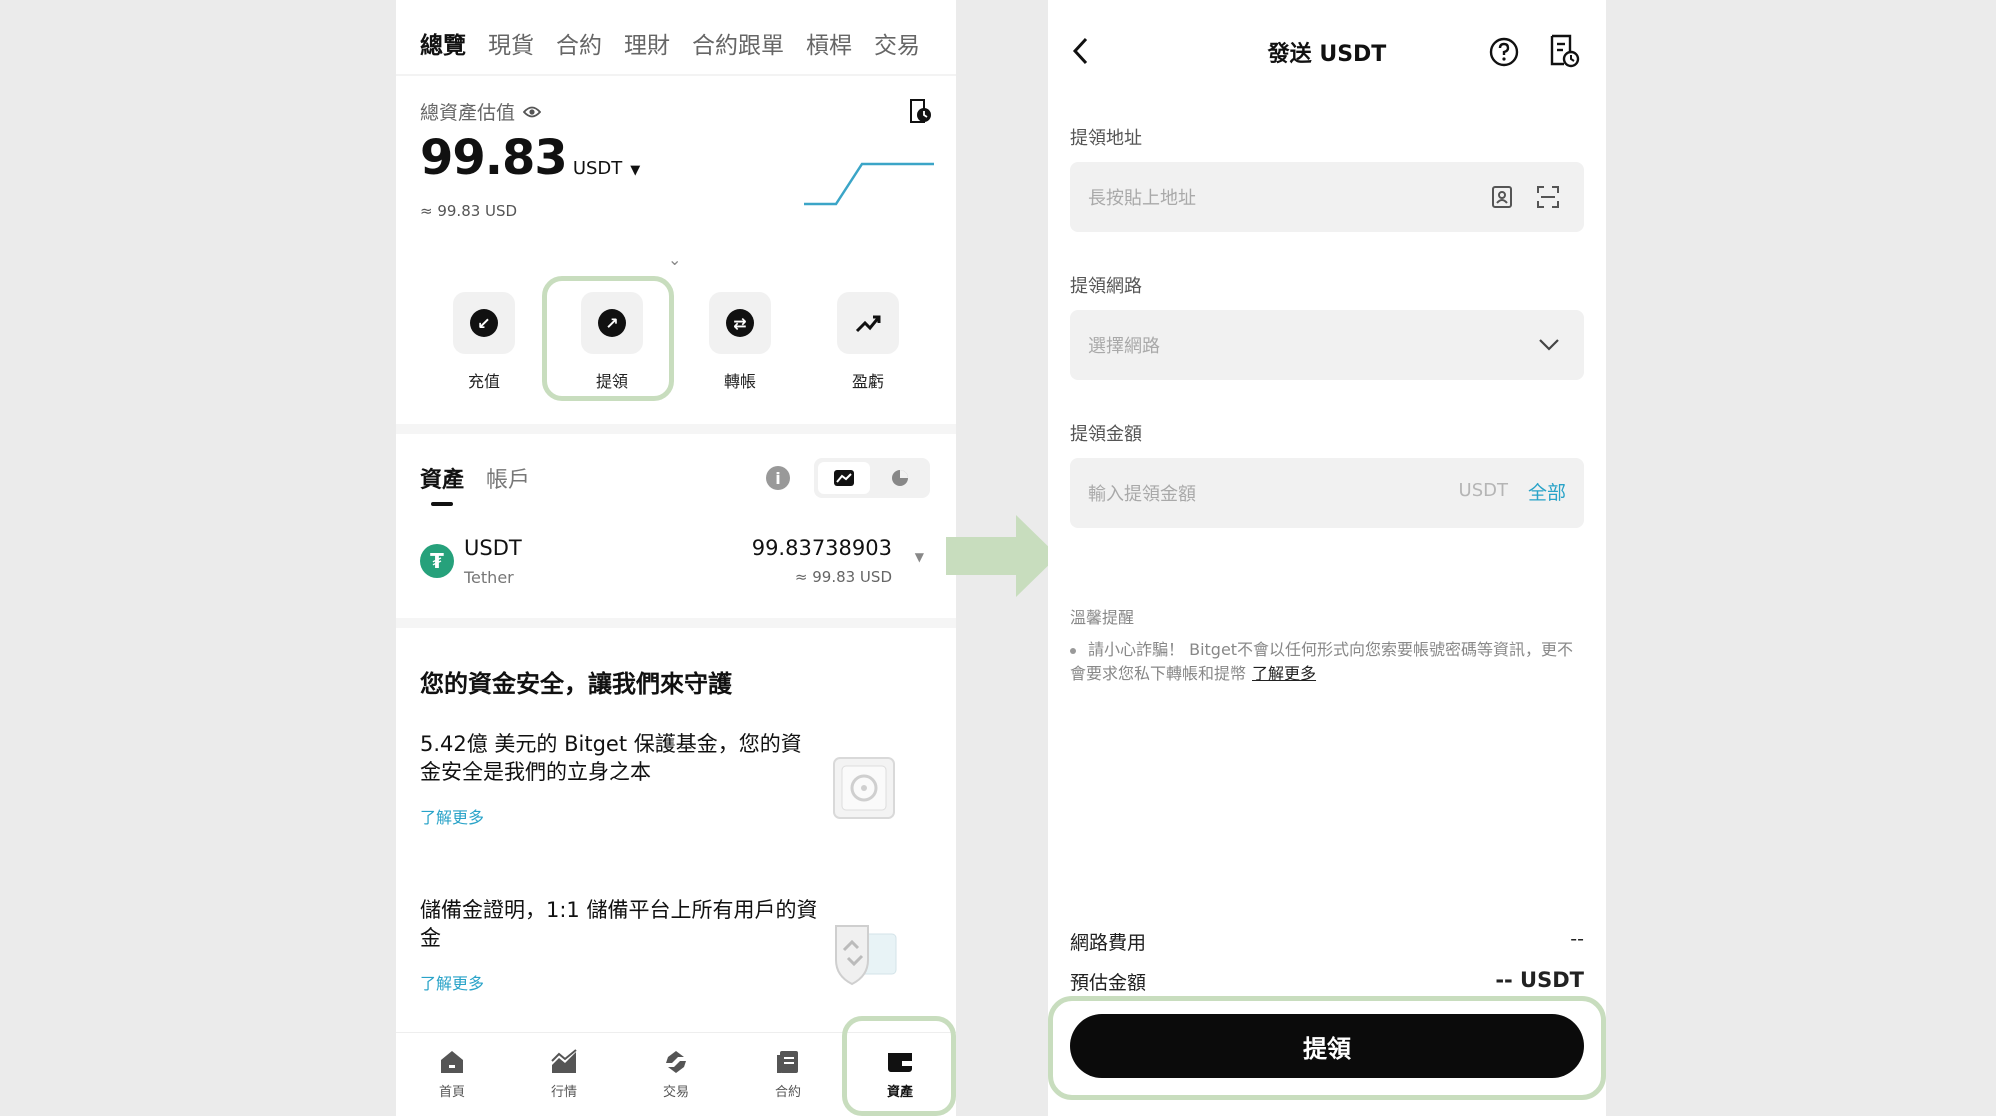  What do you see at coordinates (1073, 650) in the screenshot?
I see `bullet-dot` at bounding box center [1073, 650].